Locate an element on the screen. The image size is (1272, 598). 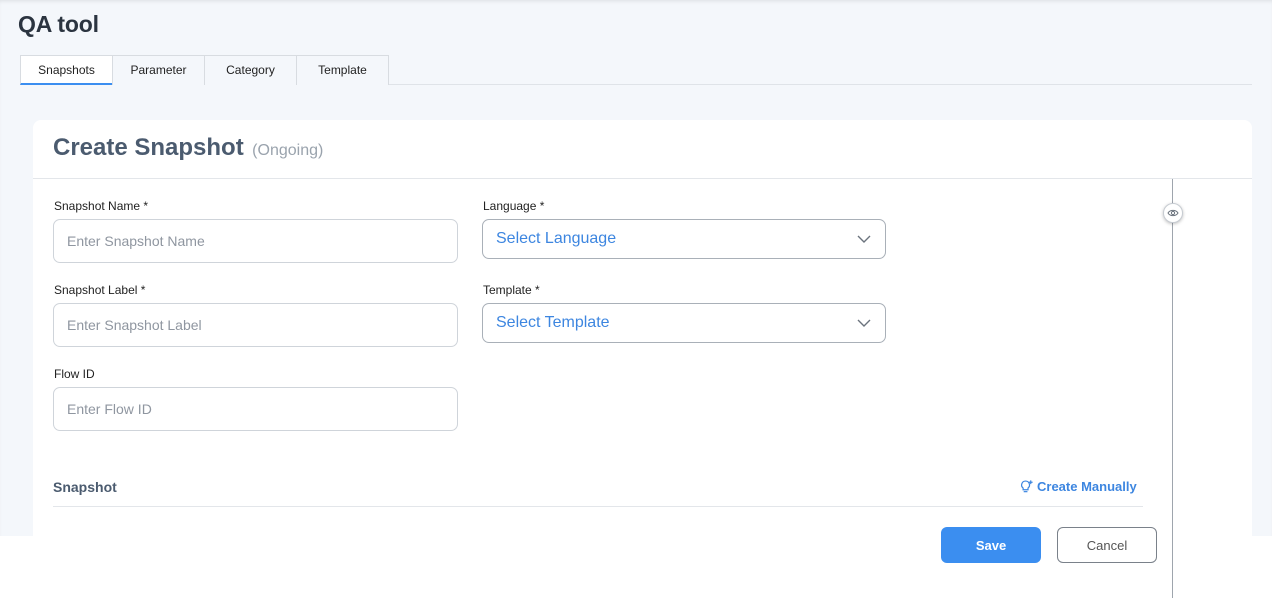
side-panel-toggle is located at coordinates (1173, 213).